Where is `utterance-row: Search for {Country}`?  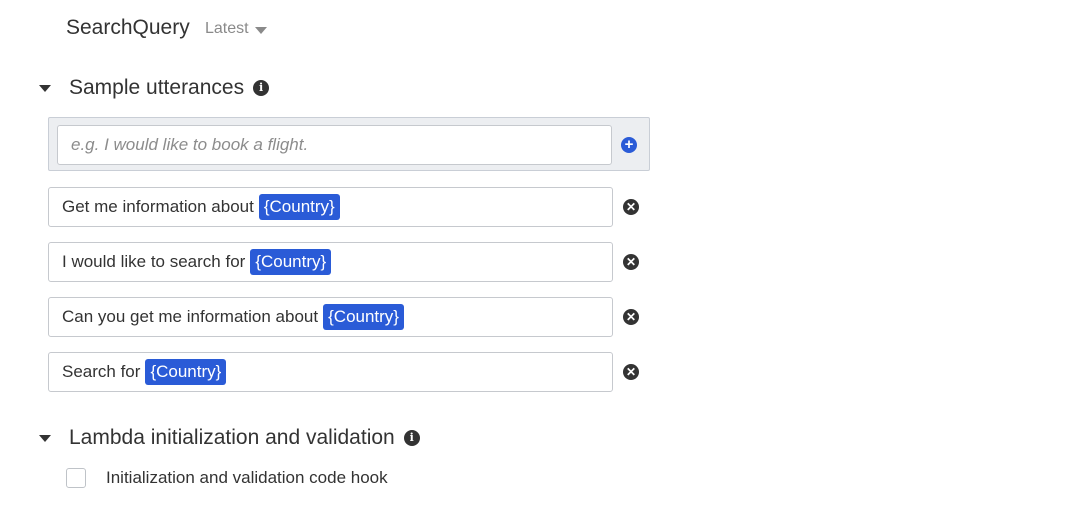
utterance-row: Search for {Country} is located at coordinates (330, 372).